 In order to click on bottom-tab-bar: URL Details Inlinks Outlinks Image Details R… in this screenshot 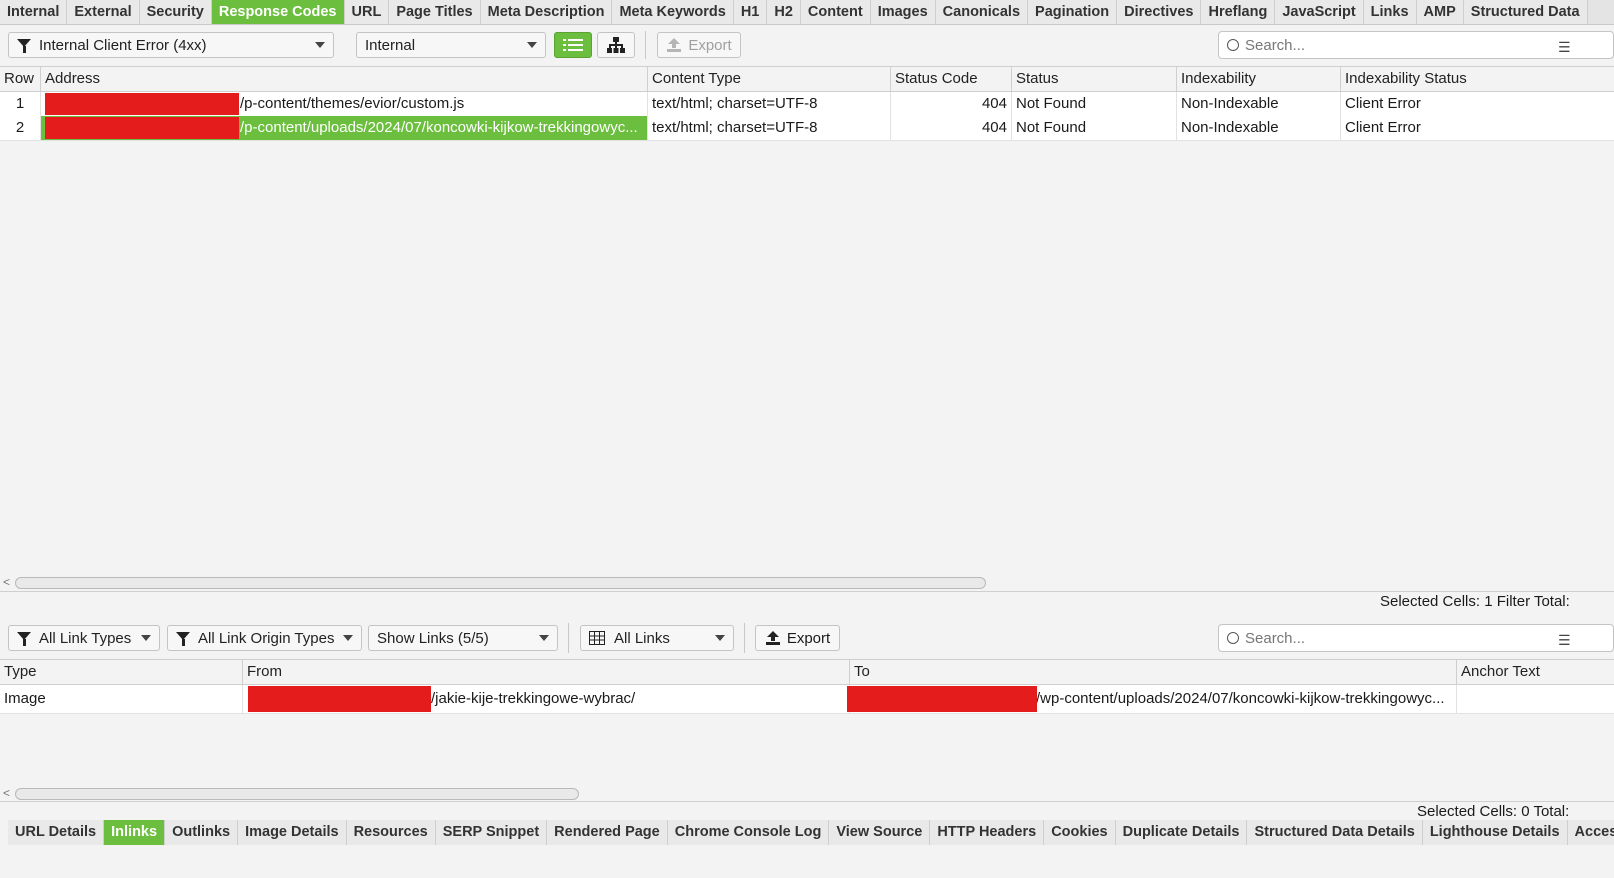, I will do `click(811, 832)`.